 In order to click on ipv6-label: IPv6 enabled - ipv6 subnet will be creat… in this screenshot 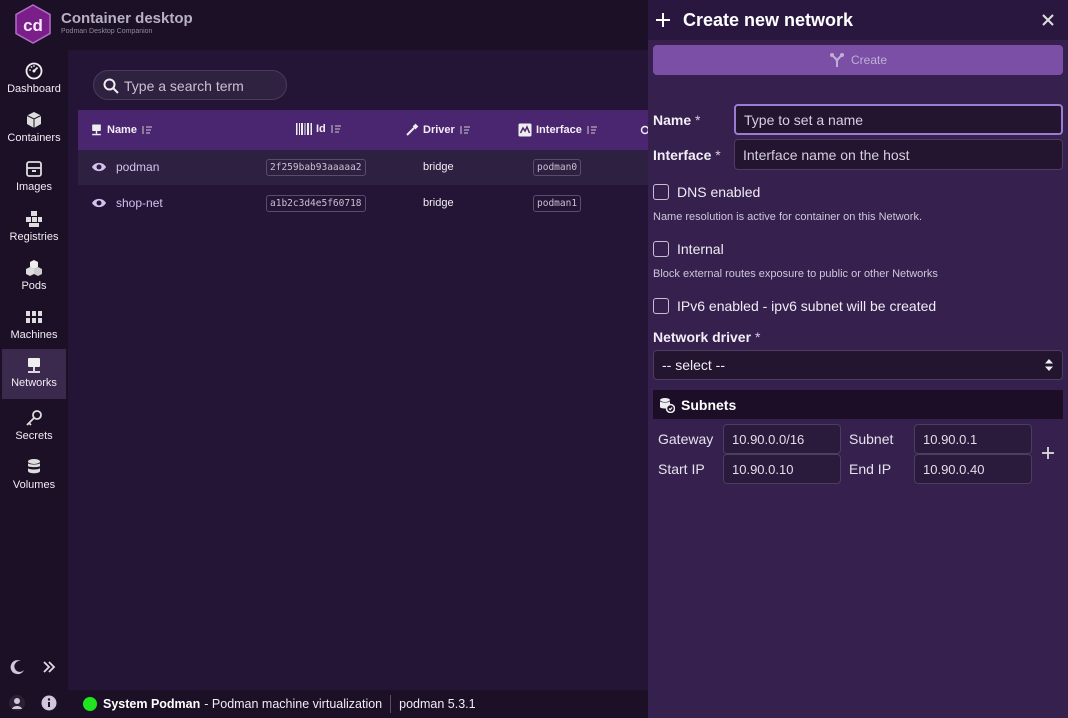, I will do `click(807, 306)`.